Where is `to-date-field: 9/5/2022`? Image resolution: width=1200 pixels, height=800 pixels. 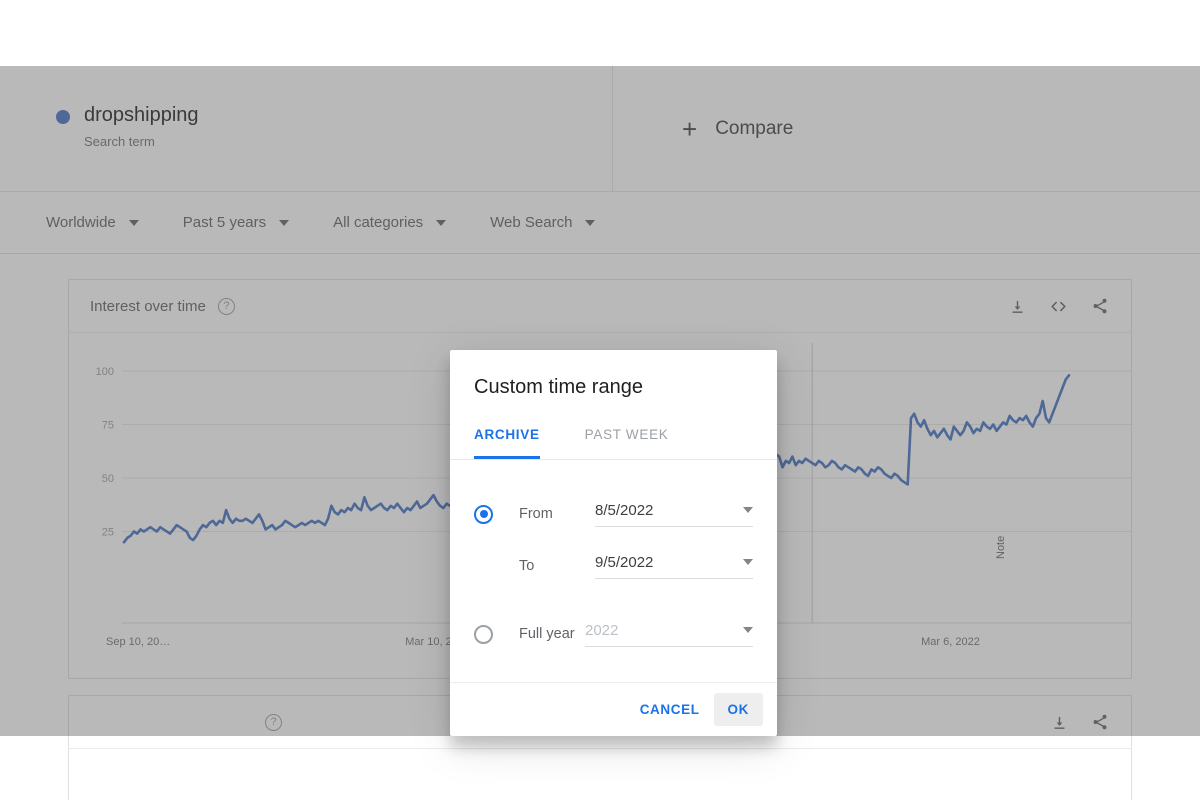
to-date-field: 9/5/2022 is located at coordinates (674, 566).